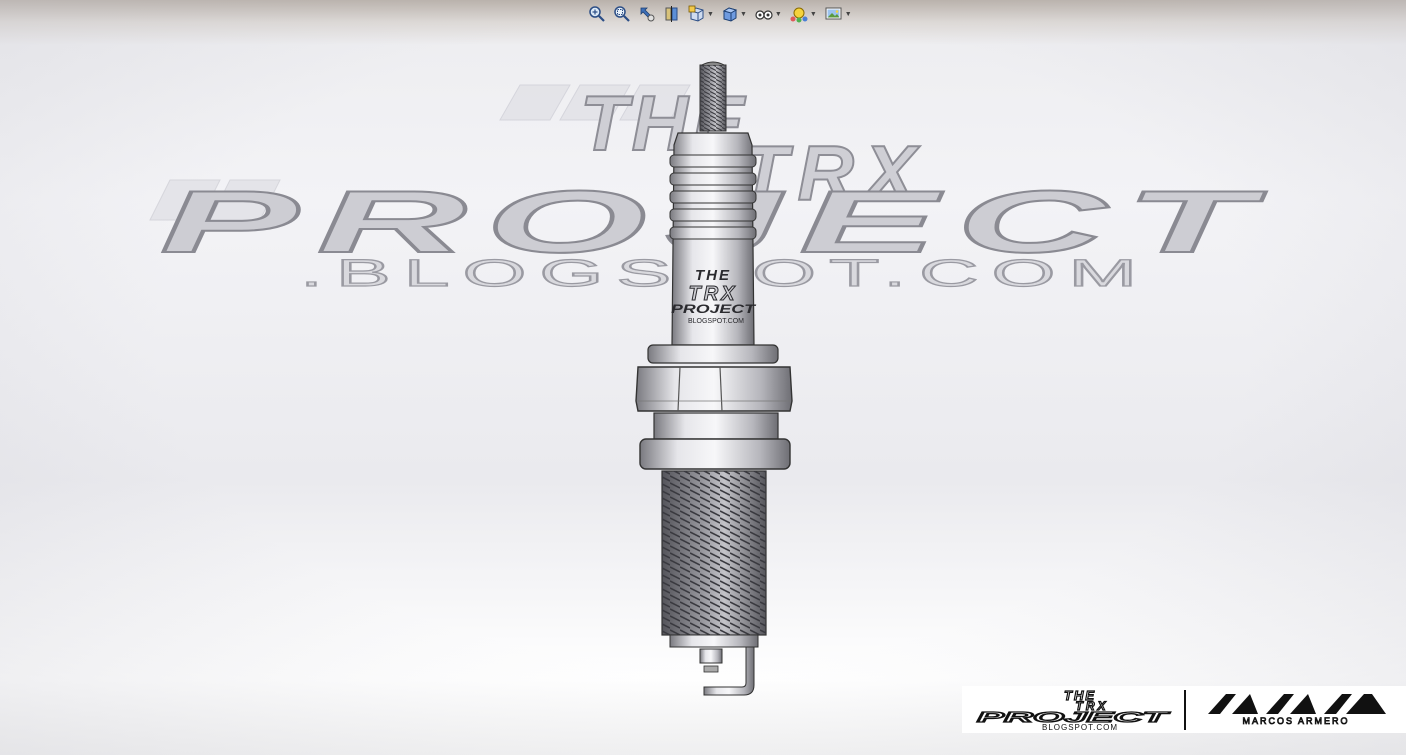 The width and height of the screenshot is (1406, 755). I want to click on hex-nut, so click(714, 389).